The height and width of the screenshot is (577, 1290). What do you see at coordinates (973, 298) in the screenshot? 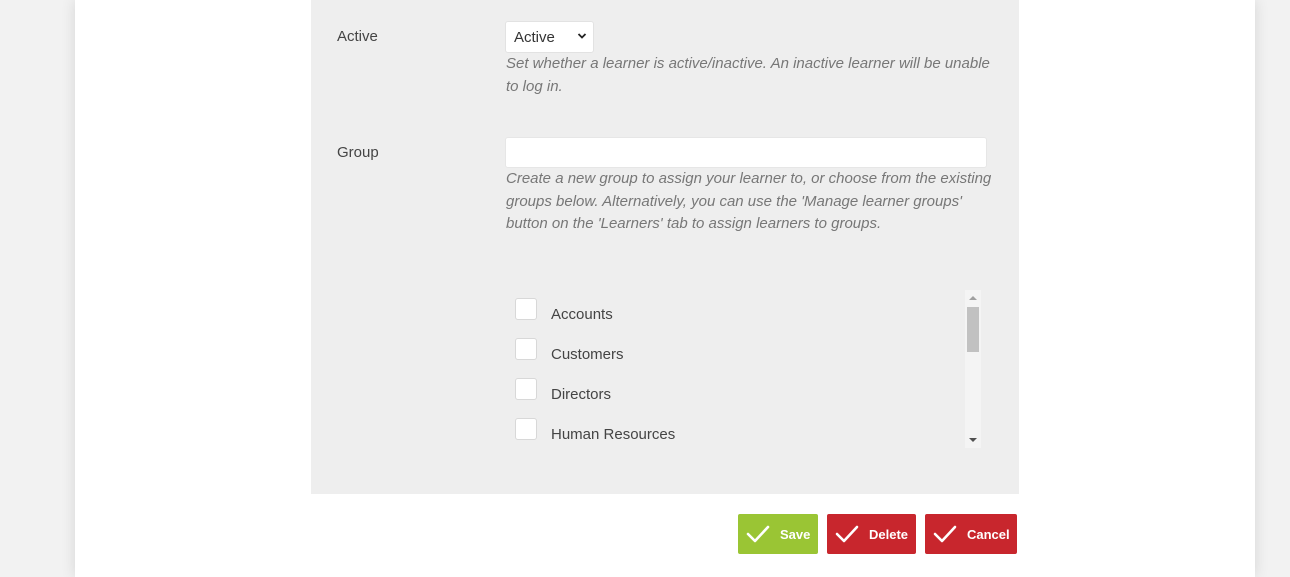
I see `scroll-up-arrow-icon` at bounding box center [973, 298].